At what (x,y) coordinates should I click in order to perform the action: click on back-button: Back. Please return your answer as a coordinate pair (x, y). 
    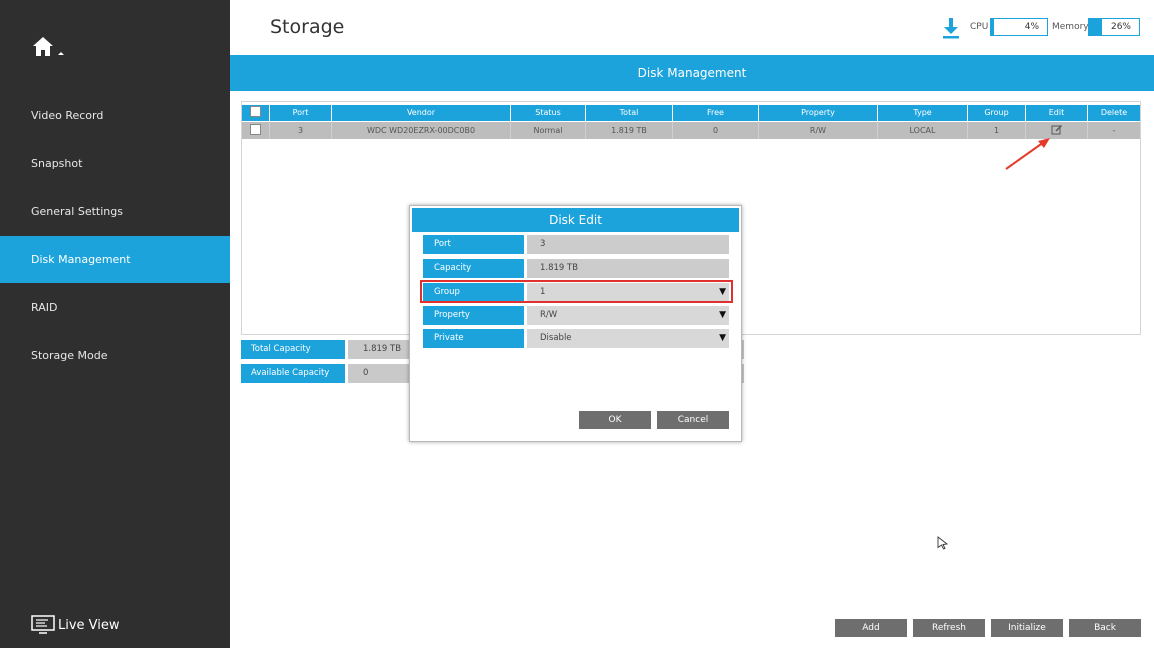
    Looking at the image, I should click on (1105, 628).